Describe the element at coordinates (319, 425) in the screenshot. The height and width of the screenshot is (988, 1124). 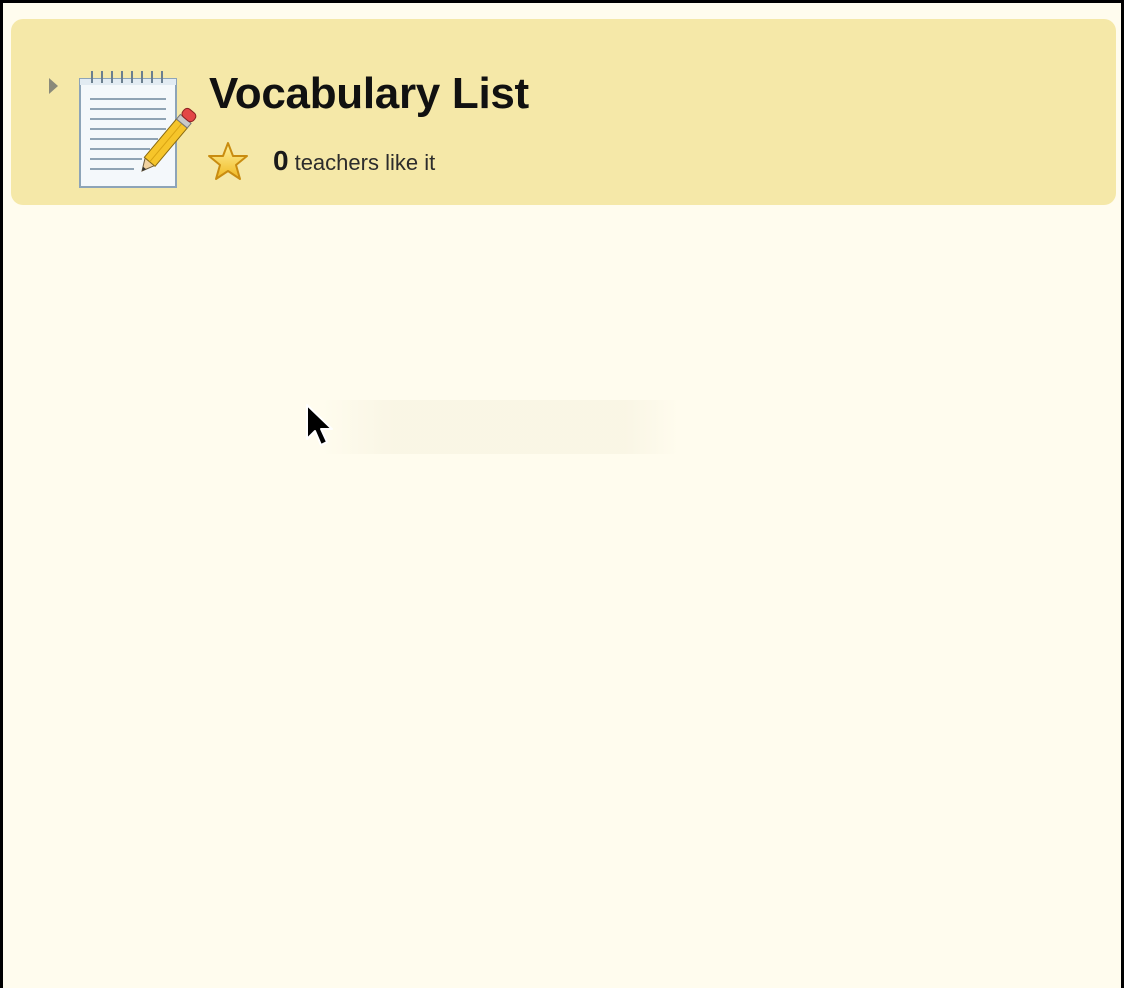
I see `mouse-pointer-icon` at that location.